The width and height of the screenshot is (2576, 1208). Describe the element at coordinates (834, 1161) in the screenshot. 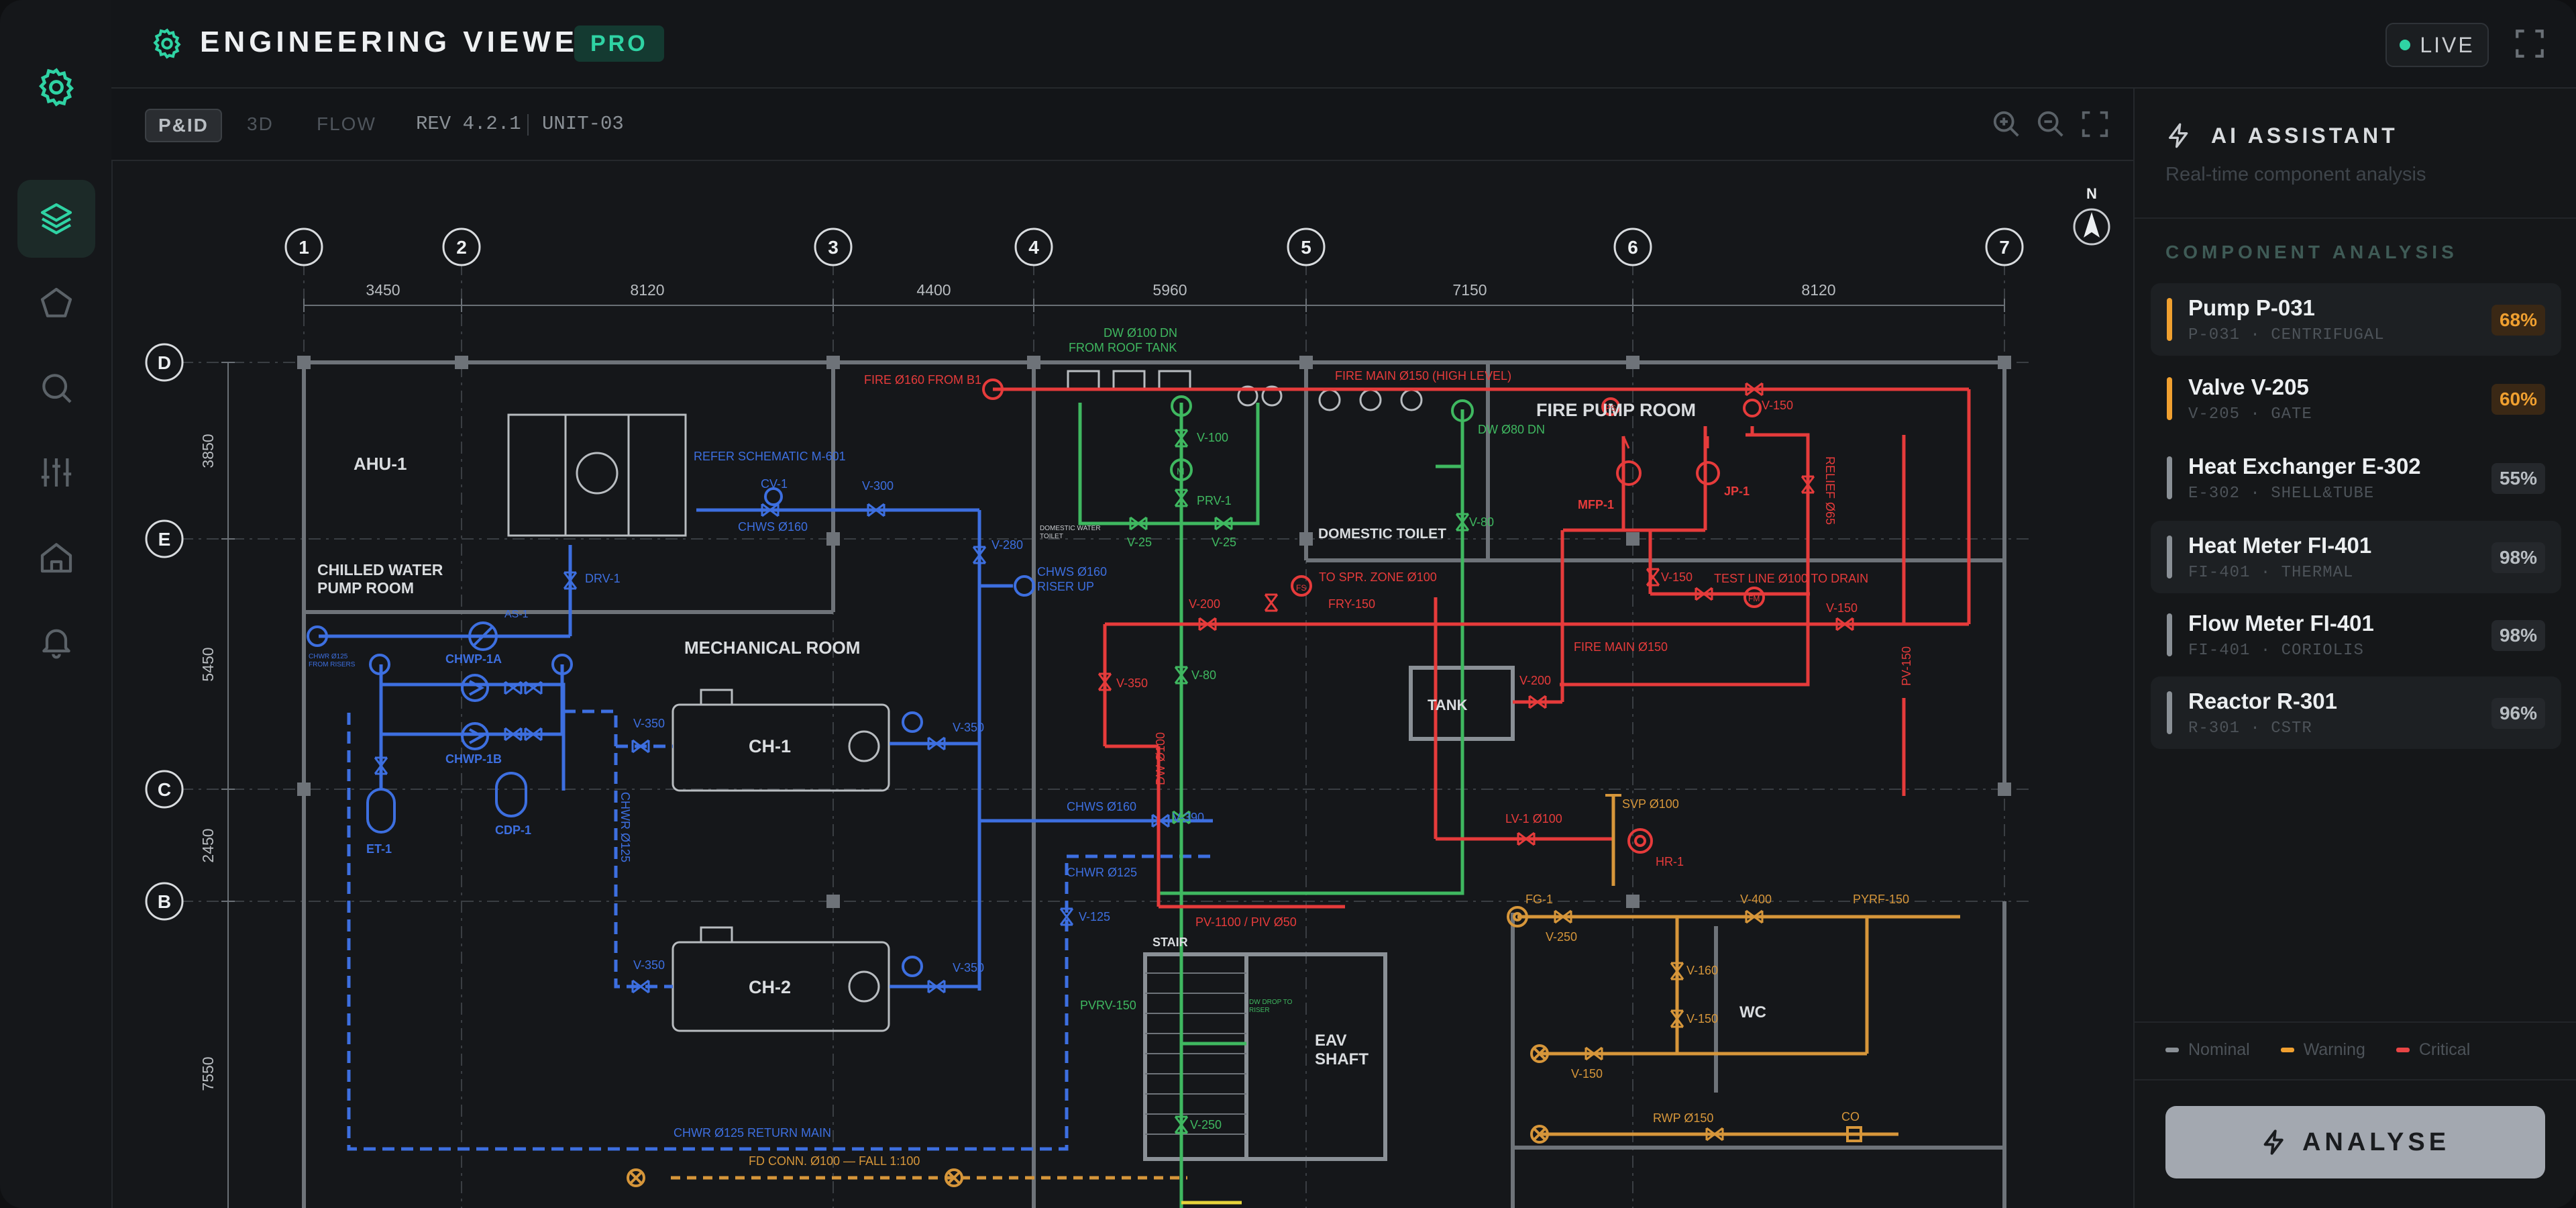

I see `pipe-label: FD CONN. Ø100 — FALL 1:100` at that location.